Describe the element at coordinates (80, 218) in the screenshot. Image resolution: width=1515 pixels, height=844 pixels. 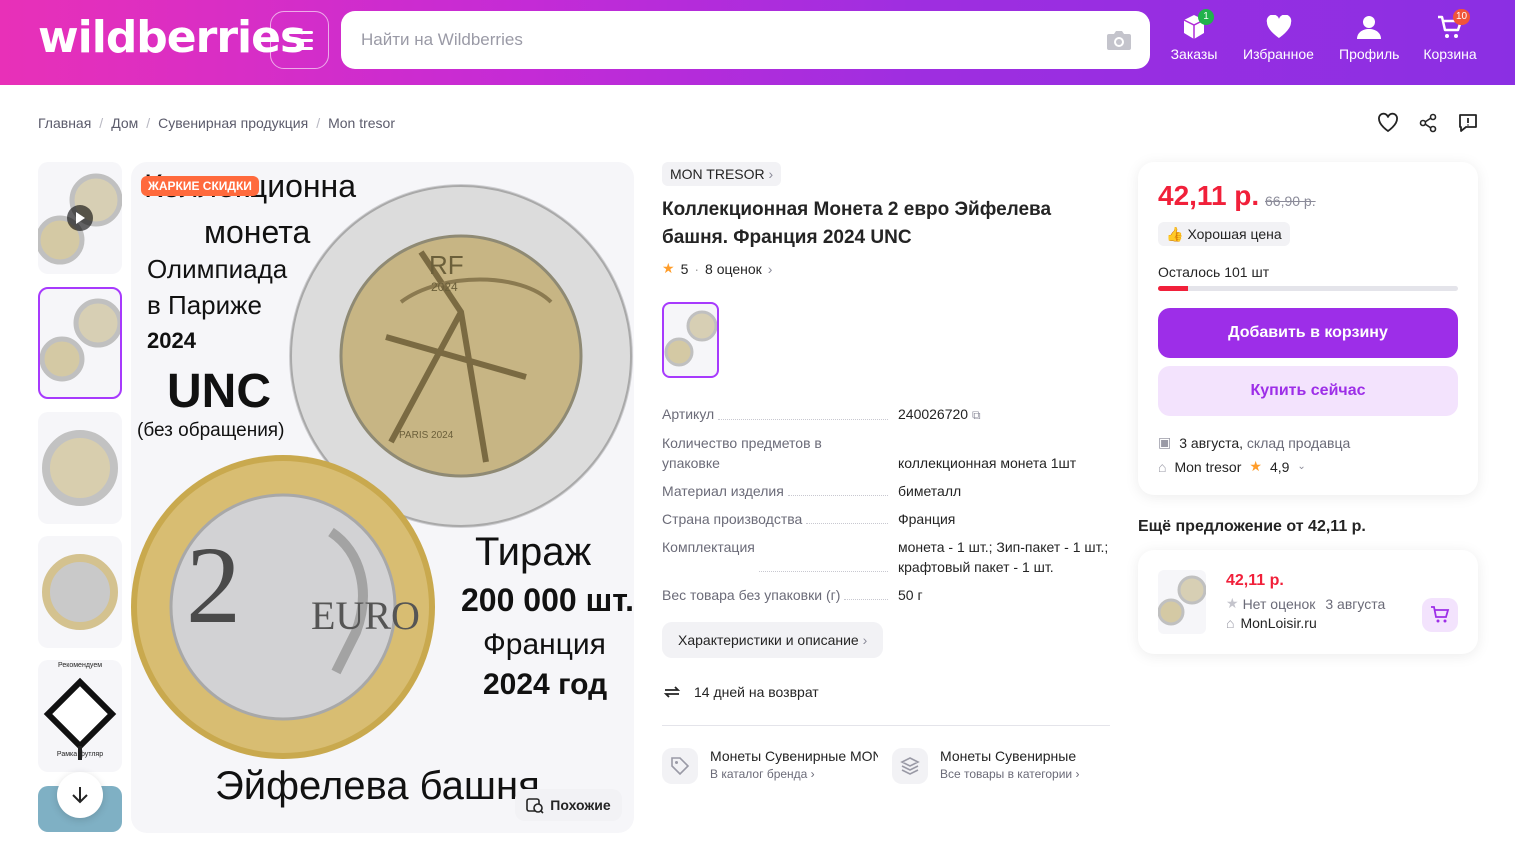
I see `gallery-thumb-video` at that location.